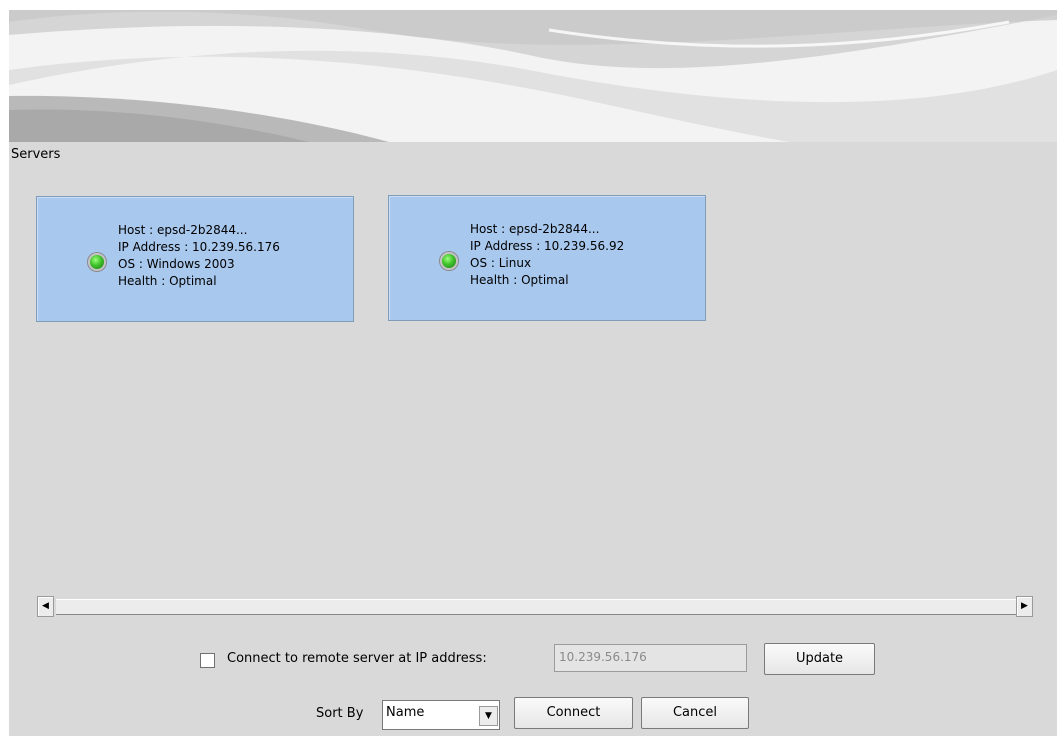 The height and width of the screenshot is (736, 1057). What do you see at coordinates (1024, 606) in the screenshot?
I see `scroll-right-icon: ▶` at bounding box center [1024, 606].